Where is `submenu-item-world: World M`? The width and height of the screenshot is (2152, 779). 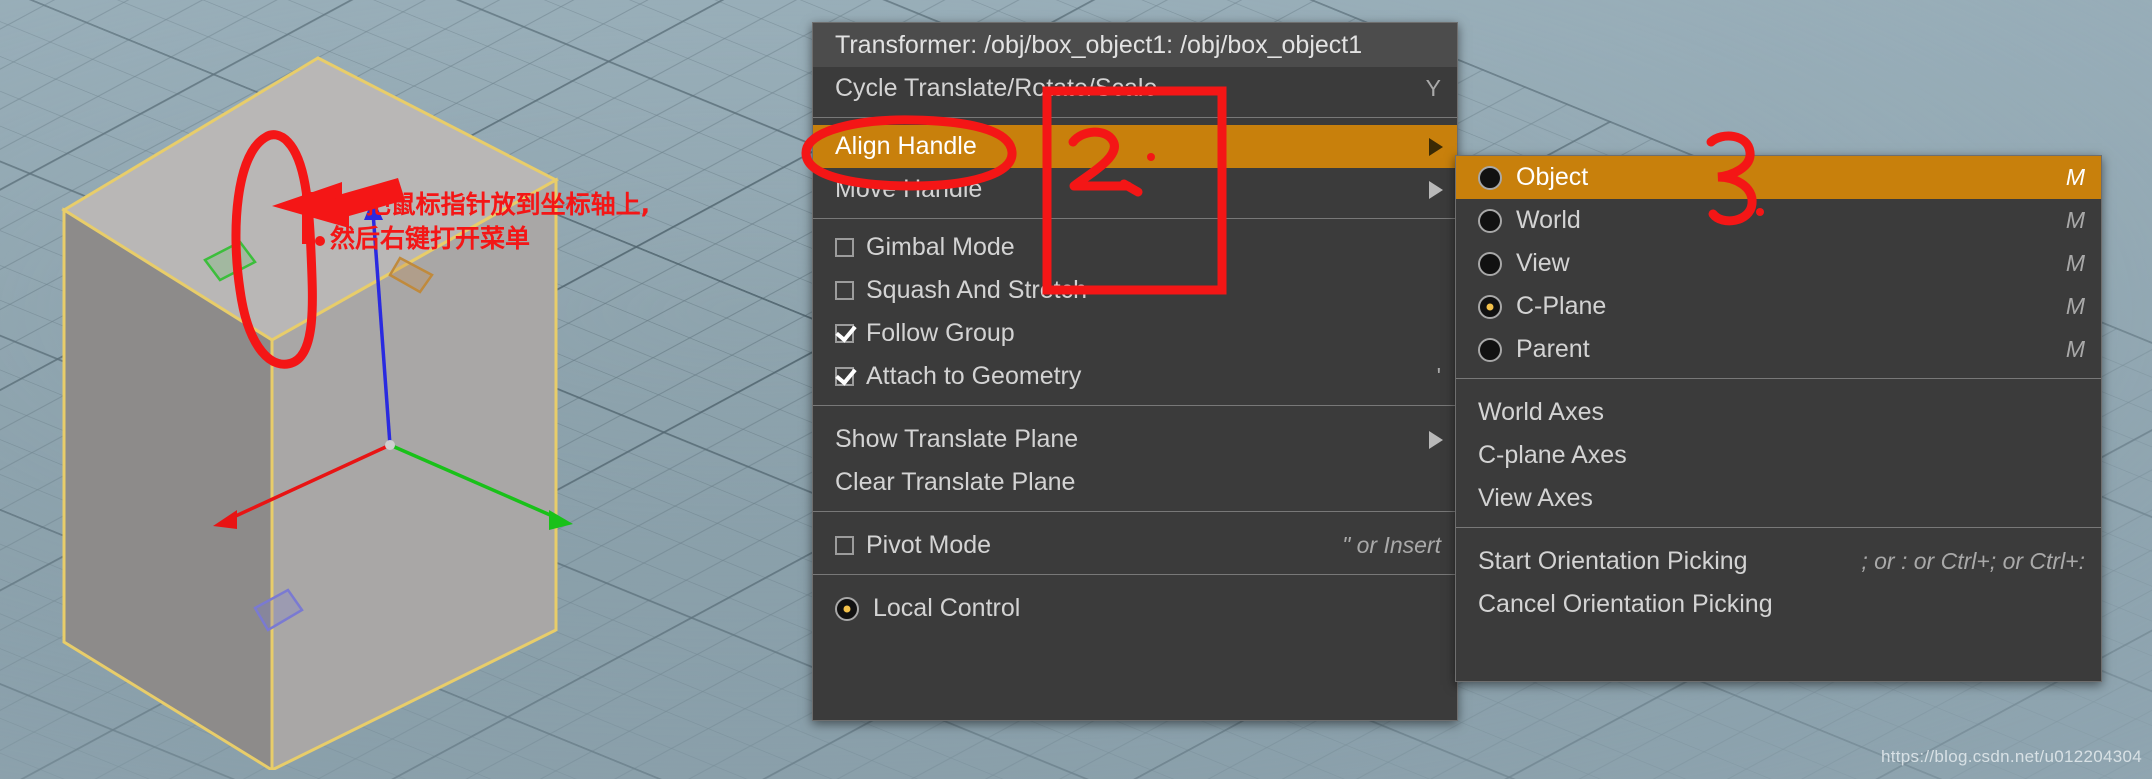
submenu-item-world: World M is located at coordinates (1778, 220).